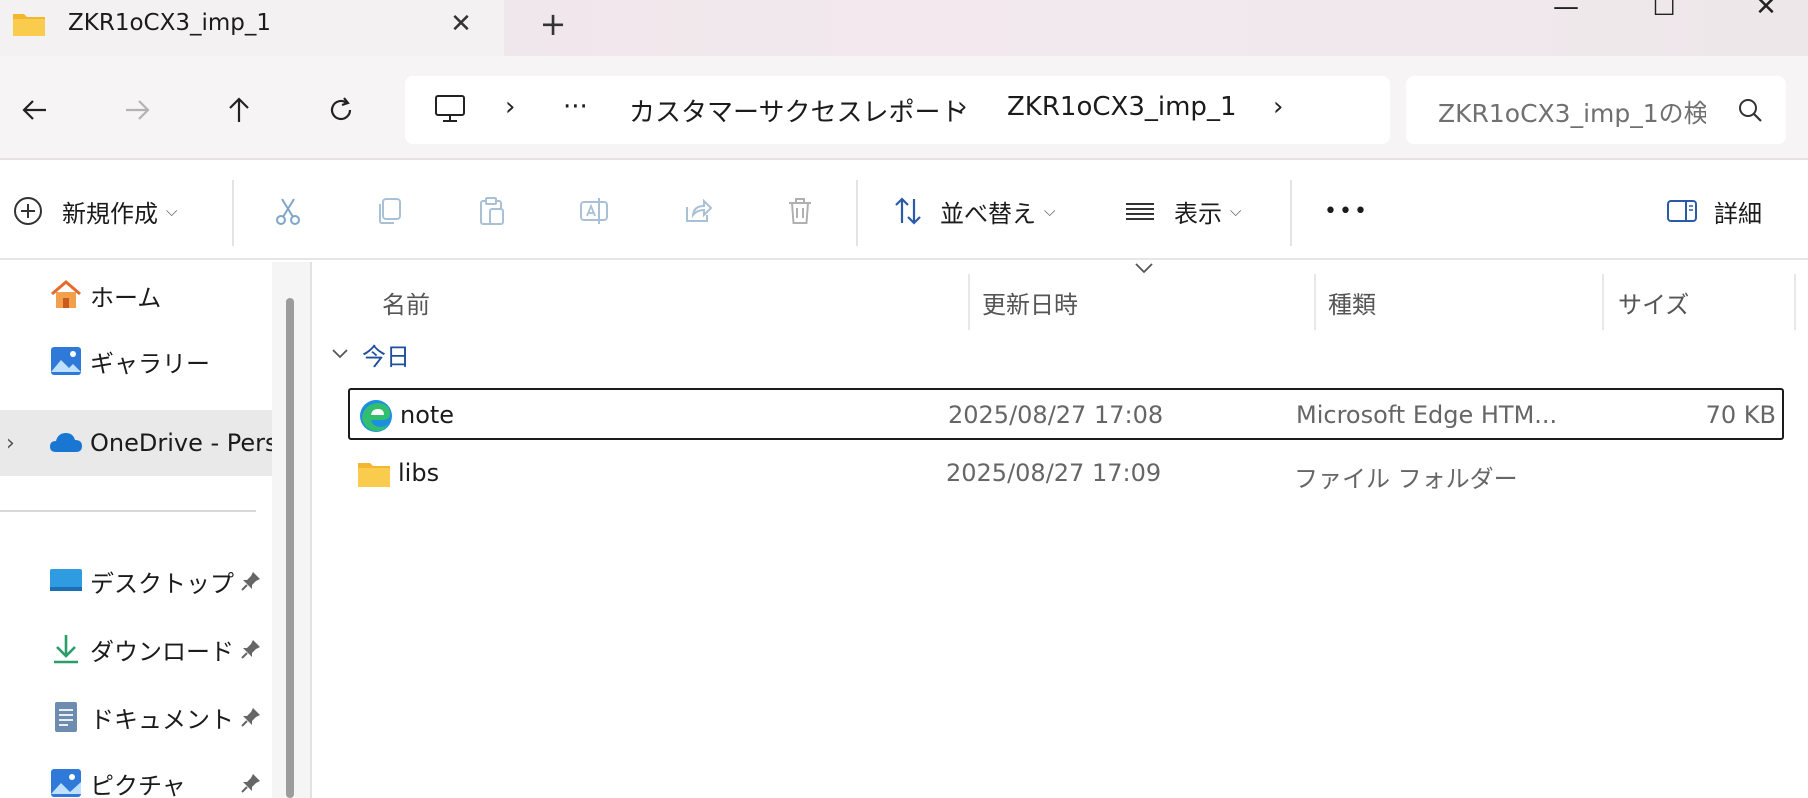 Image resolution: width=1808 pixels, height=798 pixels. Describe the element at coordinates (800, 211) in the screenshot. I see `delete-button` at that location.